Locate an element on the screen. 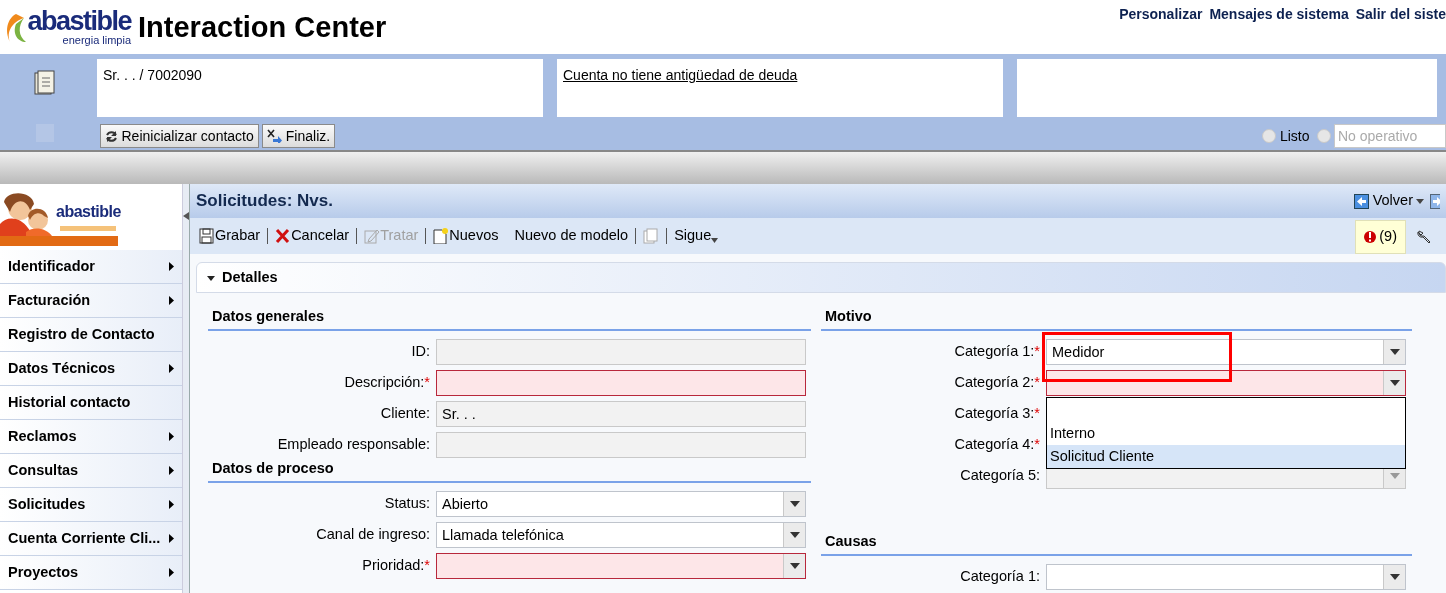 The height and width of the screenshot is (593, 1446). section-heading: Motivo is located at coordinates (1116, 318).